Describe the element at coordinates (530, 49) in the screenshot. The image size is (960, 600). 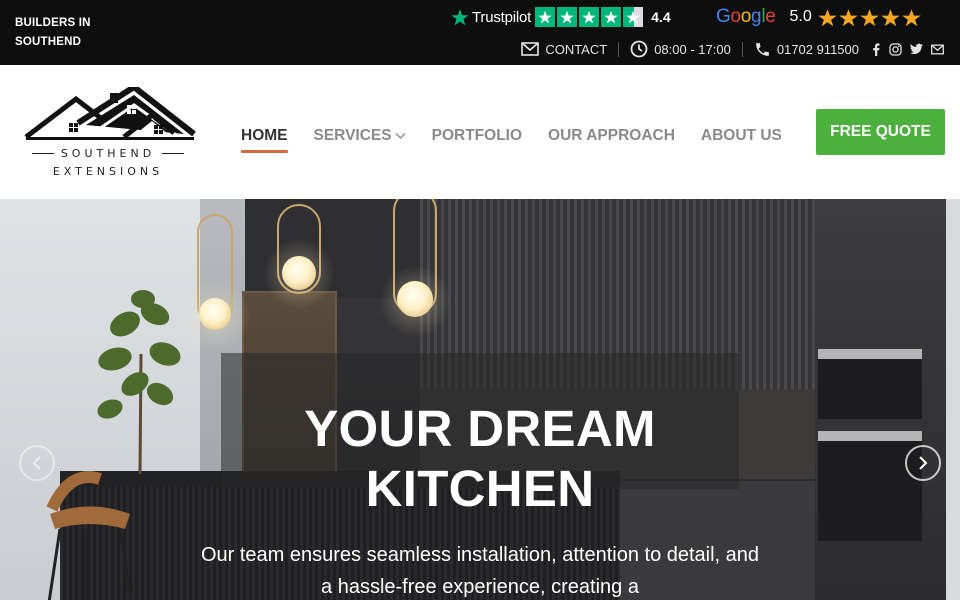
I see `envelope-icon` at that location.